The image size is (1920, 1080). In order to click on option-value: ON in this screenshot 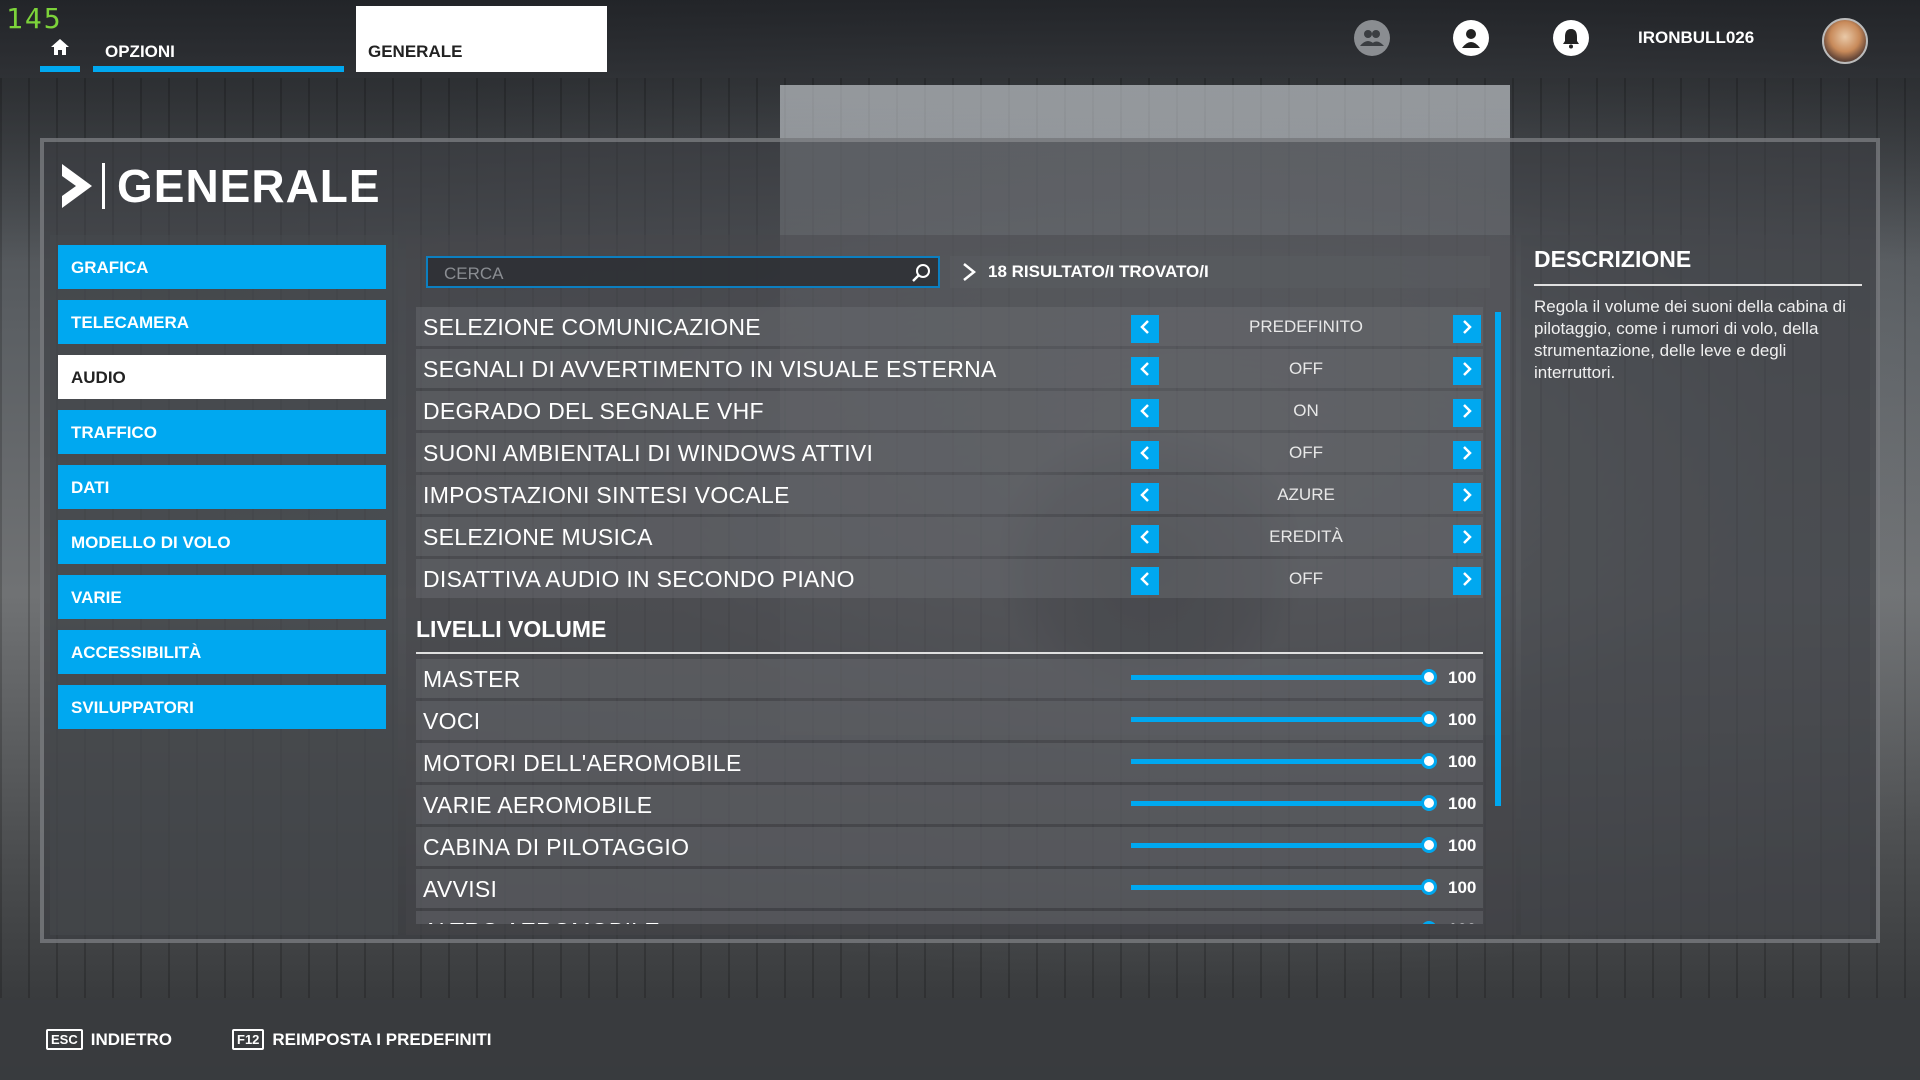, I will do `click(1306, 410)`.